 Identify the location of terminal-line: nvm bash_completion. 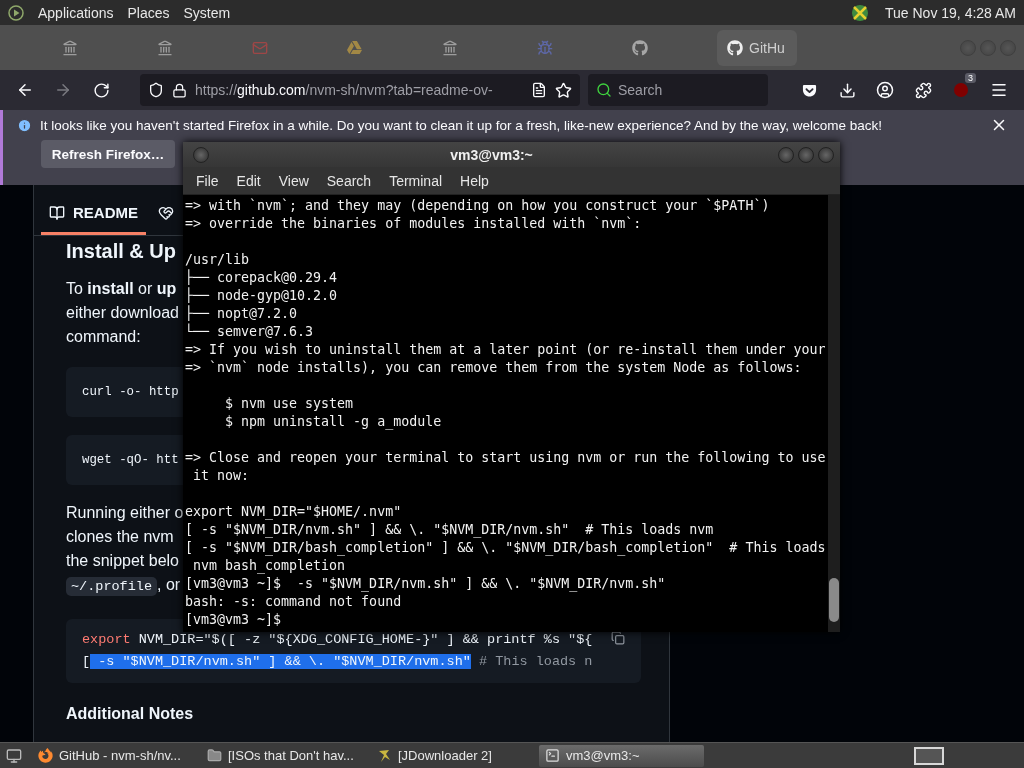
(269, 566).